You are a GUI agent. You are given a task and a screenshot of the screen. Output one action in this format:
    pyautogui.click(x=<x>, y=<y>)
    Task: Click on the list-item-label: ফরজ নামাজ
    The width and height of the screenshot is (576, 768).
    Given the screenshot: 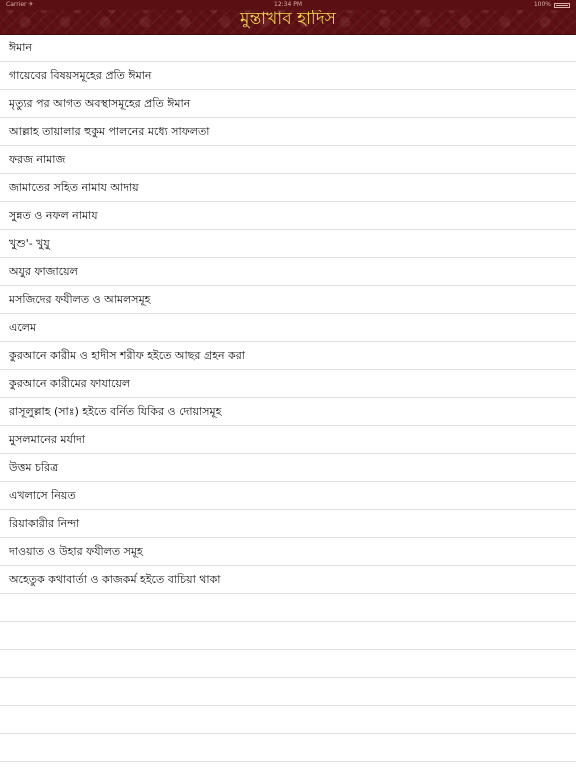 What is the action you would take?
    pyautogui.click(x=37, y=159)
    